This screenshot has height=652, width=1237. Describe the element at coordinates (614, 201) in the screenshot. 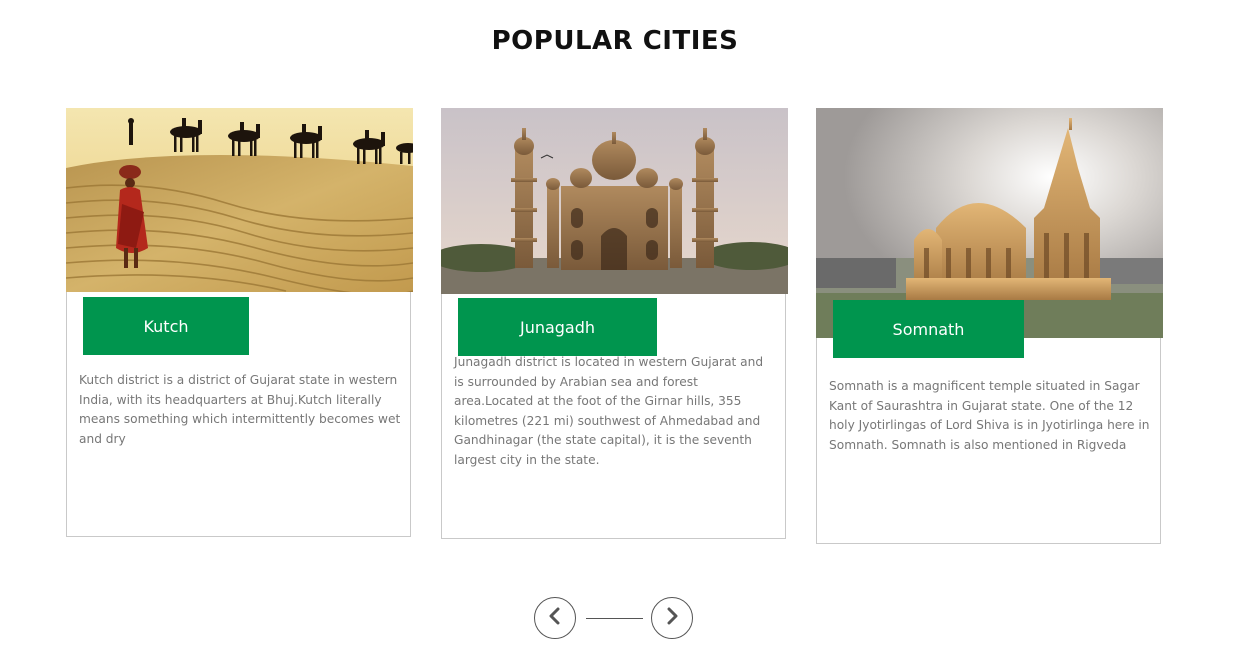

I see `city-image-junagadh` at that location.